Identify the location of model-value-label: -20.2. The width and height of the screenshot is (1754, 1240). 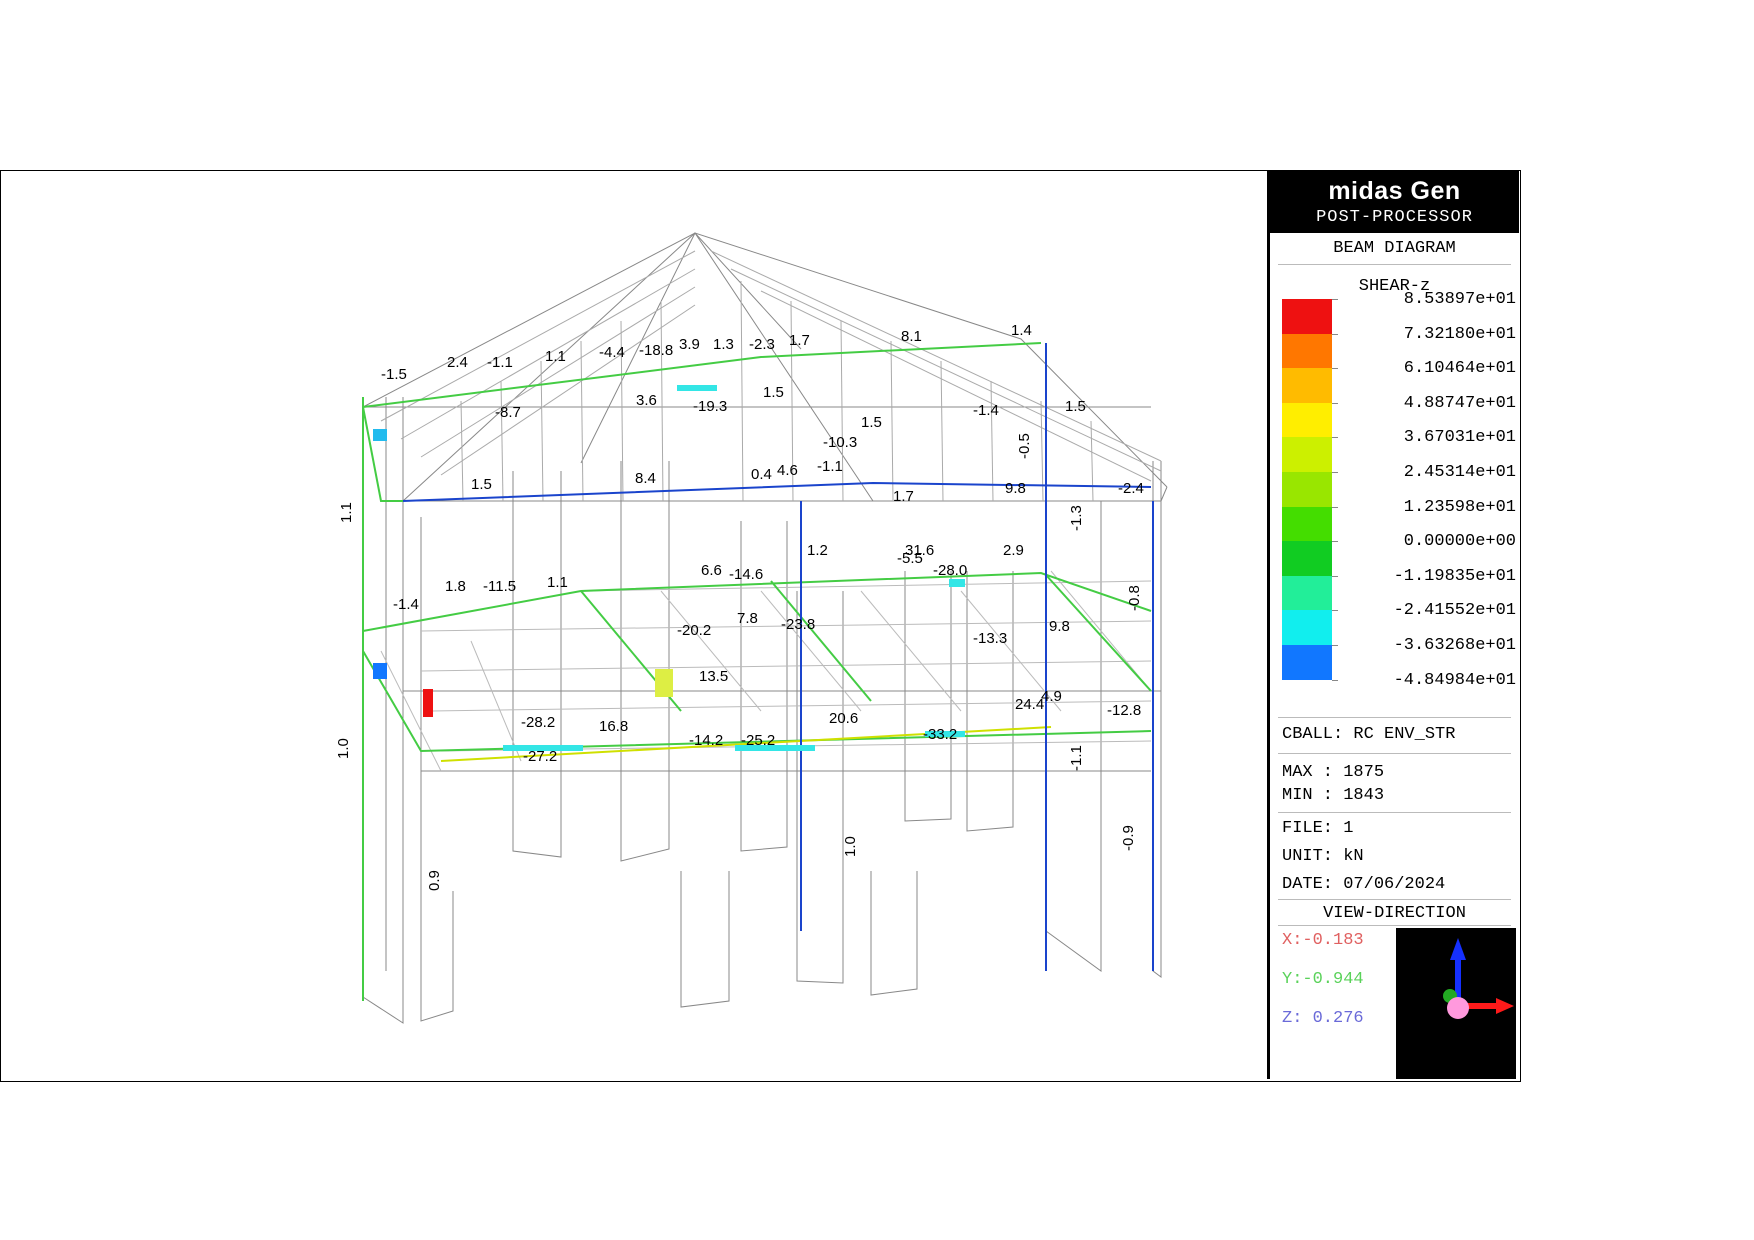
(694, 630).